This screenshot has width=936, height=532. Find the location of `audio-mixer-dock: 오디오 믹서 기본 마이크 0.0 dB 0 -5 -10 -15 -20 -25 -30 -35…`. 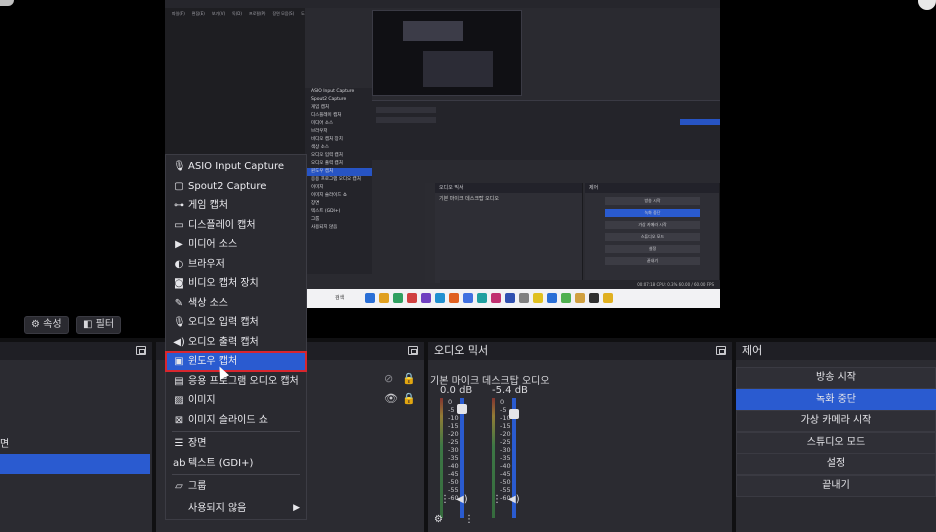

audio-mixer-dock: 오디오 믹서 기본 마이크 0.0 dB 0 -5 -10 -15 -20 -25 -30 -35… is located at coordinates (580, 437).